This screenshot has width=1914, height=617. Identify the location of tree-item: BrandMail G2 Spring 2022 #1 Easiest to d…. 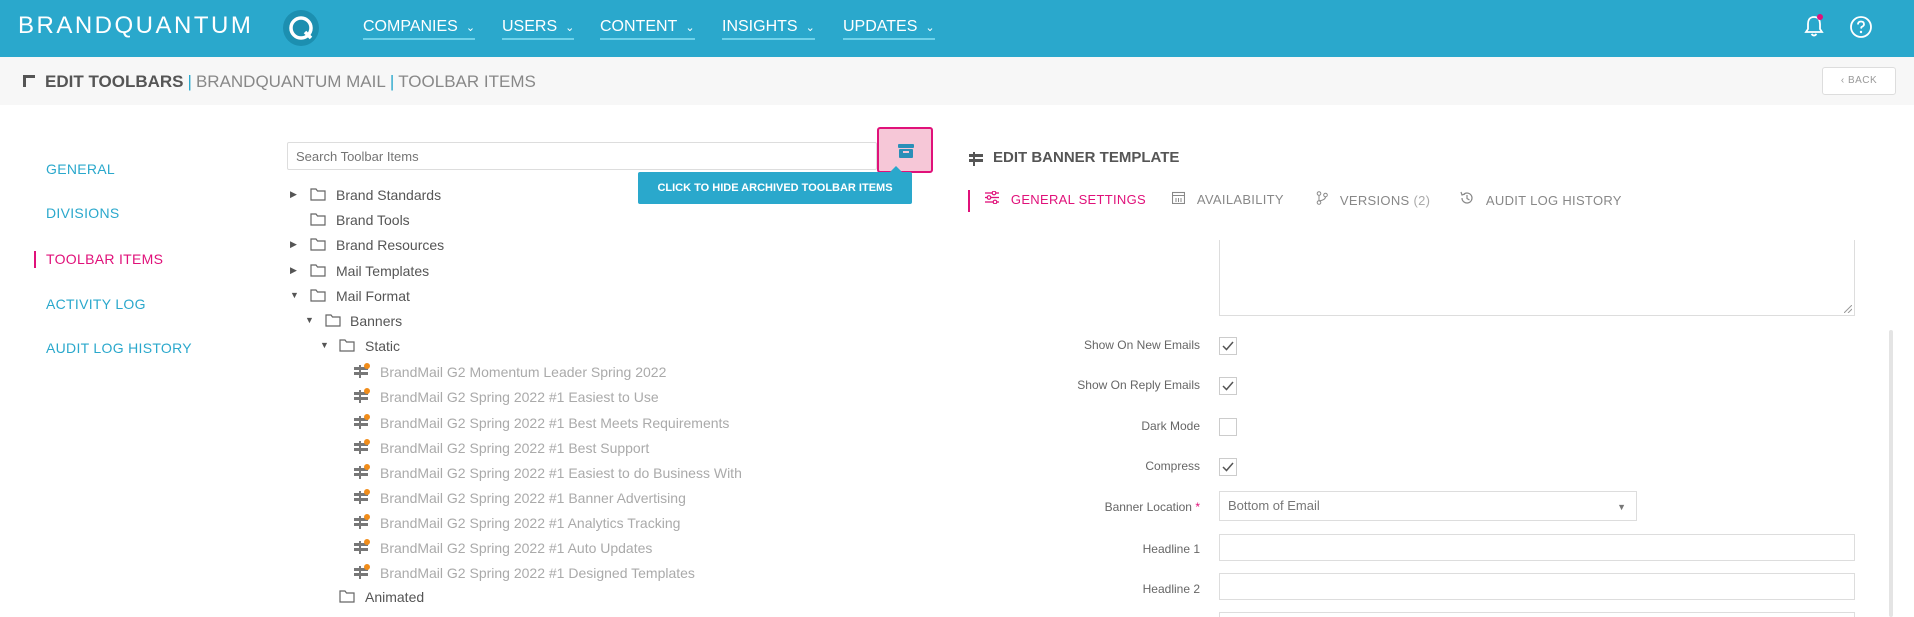
(564, 473).